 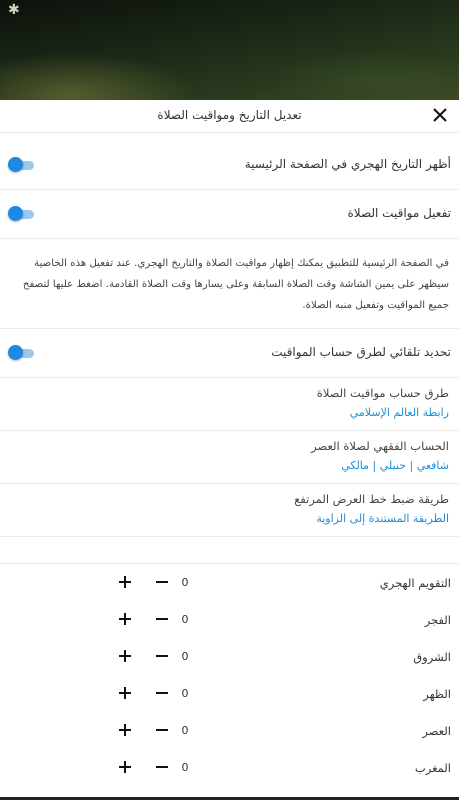 What do you see at coordinates (229, 693) in the screenshot?
I see `adjust-row-dhuhr: 0 الظهر` at bounding box center [229, 693].